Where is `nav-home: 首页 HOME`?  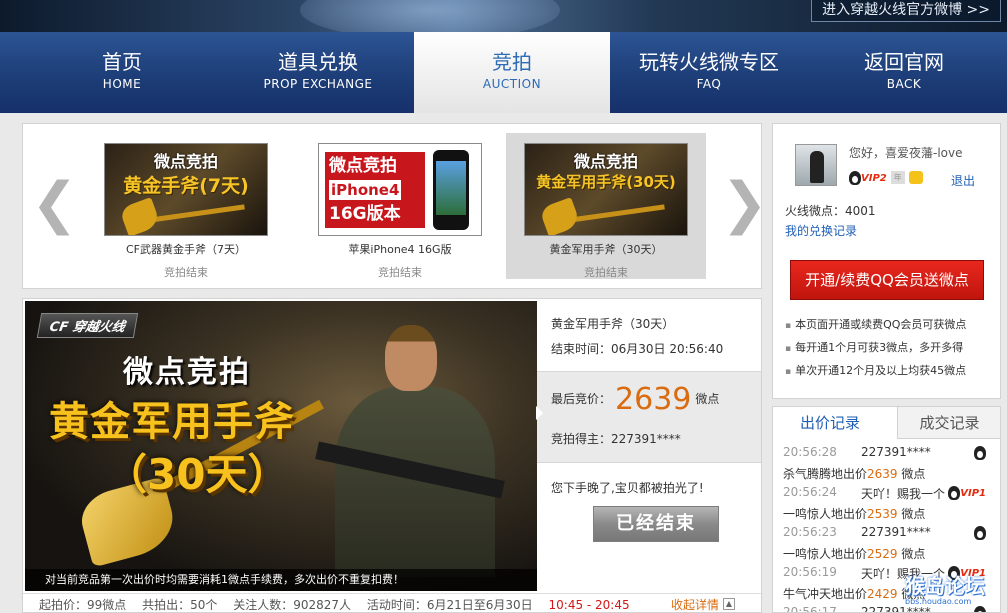
nav-home: 首页 HOME is located at coordinates (122, 72).